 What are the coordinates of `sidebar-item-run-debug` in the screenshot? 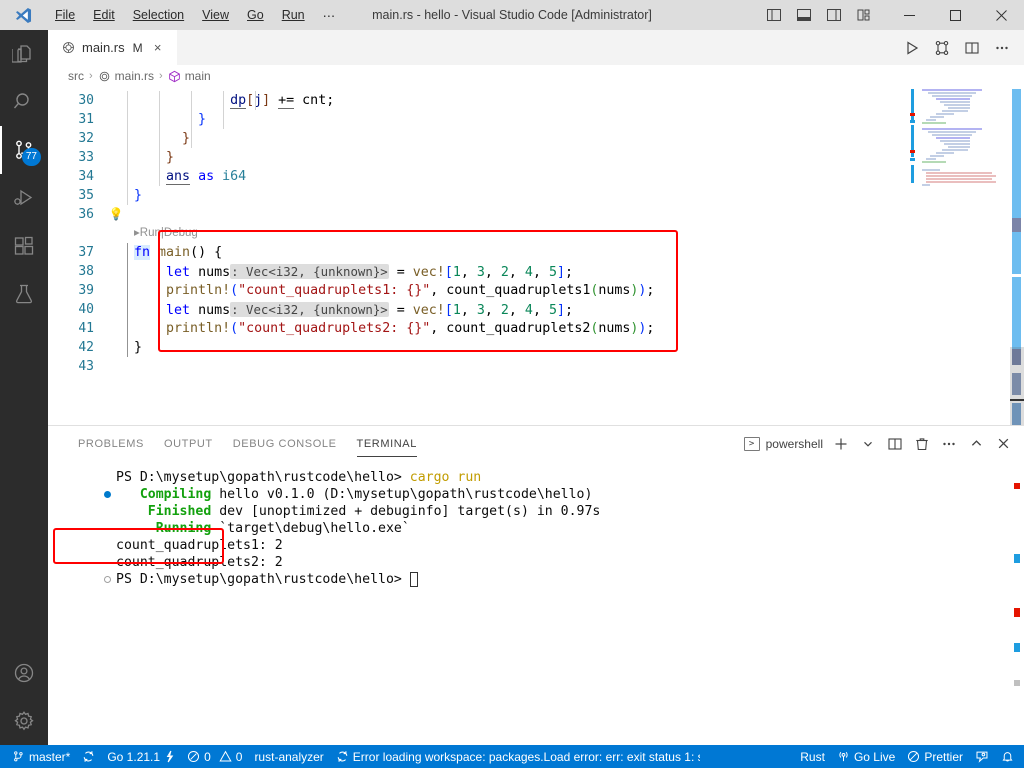 It's located at (24, 198).